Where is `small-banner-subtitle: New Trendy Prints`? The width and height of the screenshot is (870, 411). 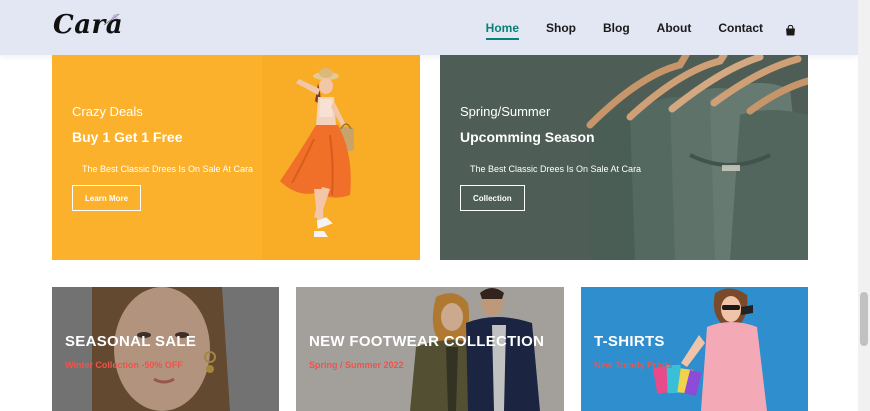
small-banner-subtitle: New Trendy Prints is located at coordinates (633, 365).